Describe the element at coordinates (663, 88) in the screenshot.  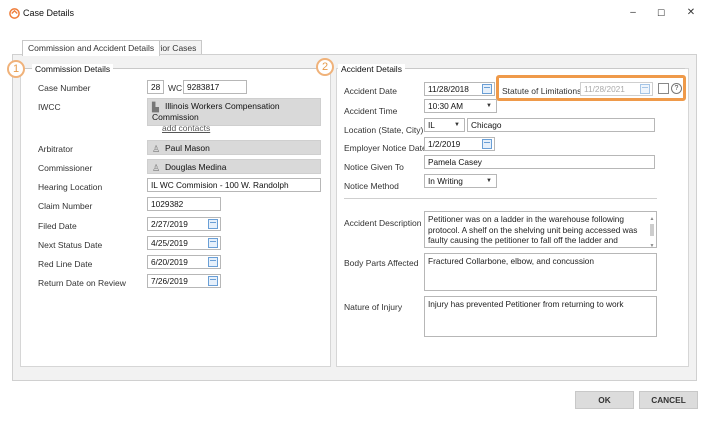
I see `statute-checkbox` at that location.